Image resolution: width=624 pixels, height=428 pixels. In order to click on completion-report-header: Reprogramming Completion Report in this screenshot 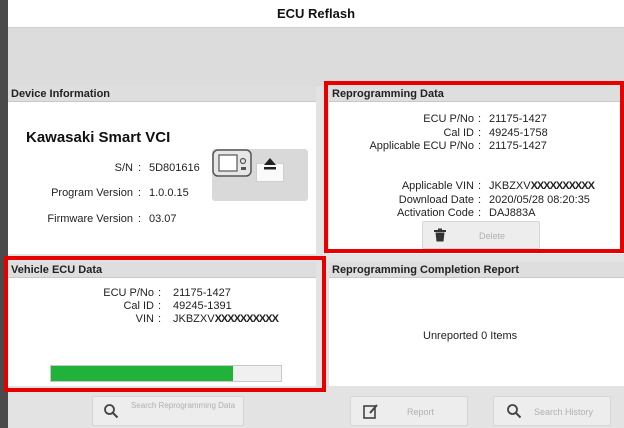, I will do `click(476, 270)`.